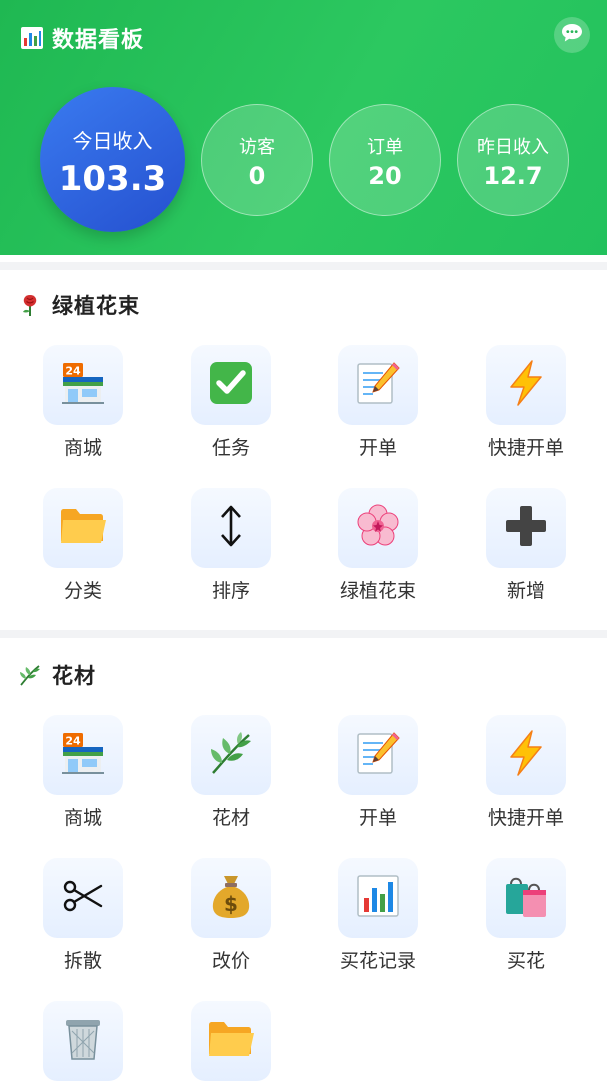 This screenshot has height=1089, width=607. I want to click on page-title: 数据看板, so click(98, 40).